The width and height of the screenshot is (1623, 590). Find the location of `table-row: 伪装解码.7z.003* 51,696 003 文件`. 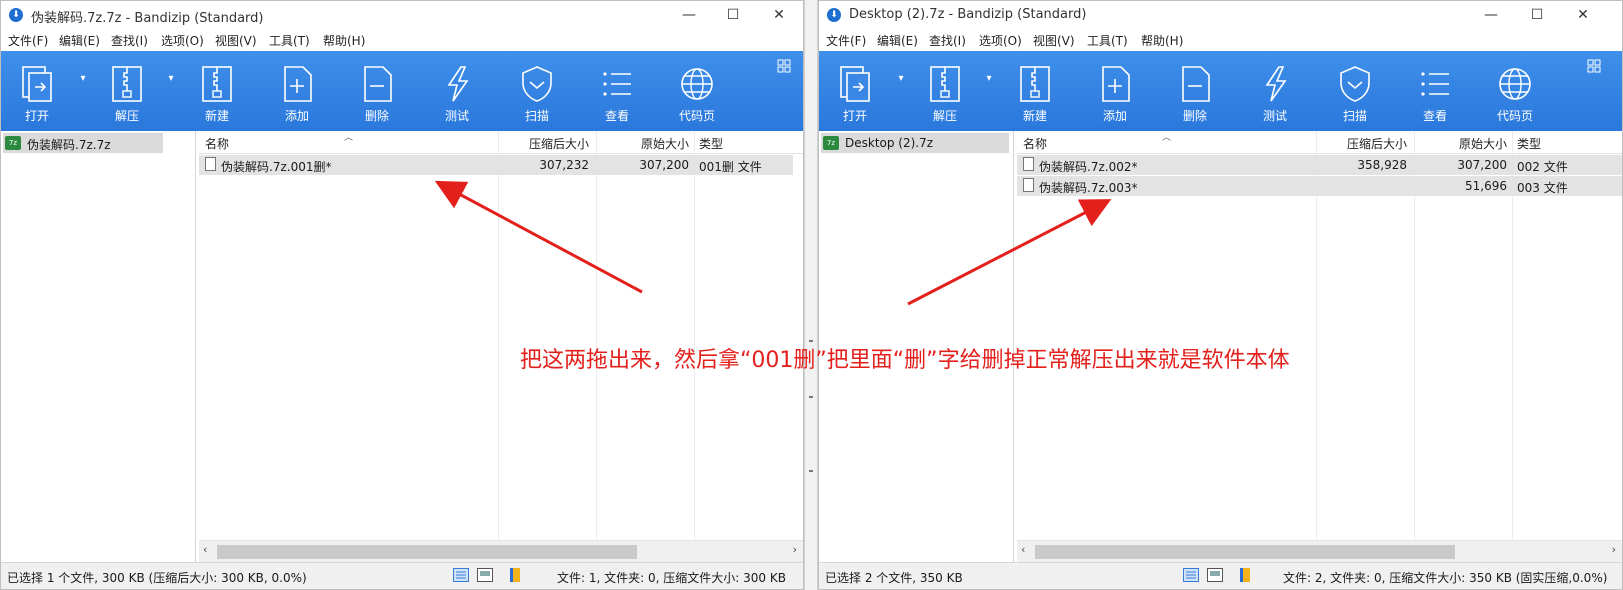

table-row: 伪装解码.7z.003* 51,696 003 文件 is located at coordinates (1319, 186).